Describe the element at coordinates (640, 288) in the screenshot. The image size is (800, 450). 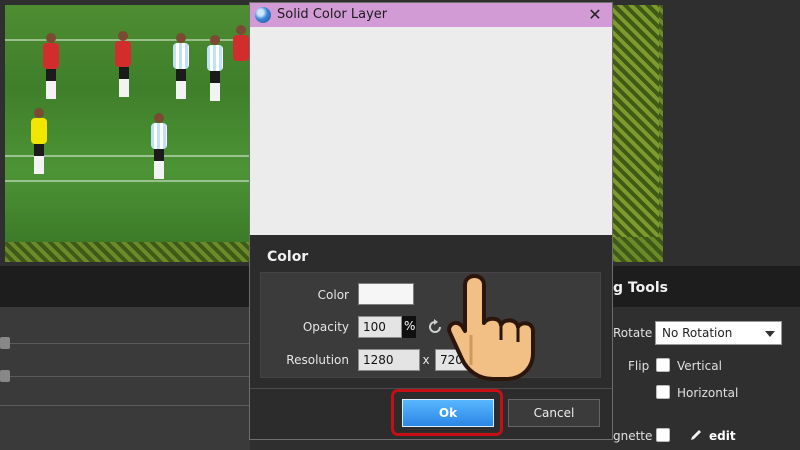
I see `panel-title: g Tools` at that location.